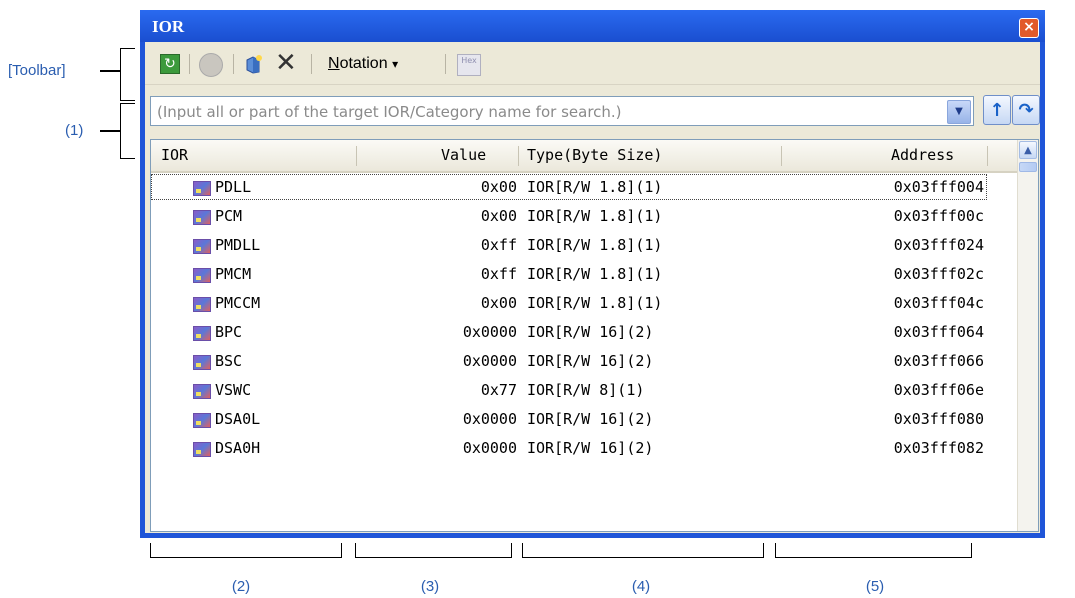 The width and height of the screenshot is (1075, 598). Describe the element at coordinates (395, 64) in the screenshot. I see `chevron-down-icon: ▾` at that location.